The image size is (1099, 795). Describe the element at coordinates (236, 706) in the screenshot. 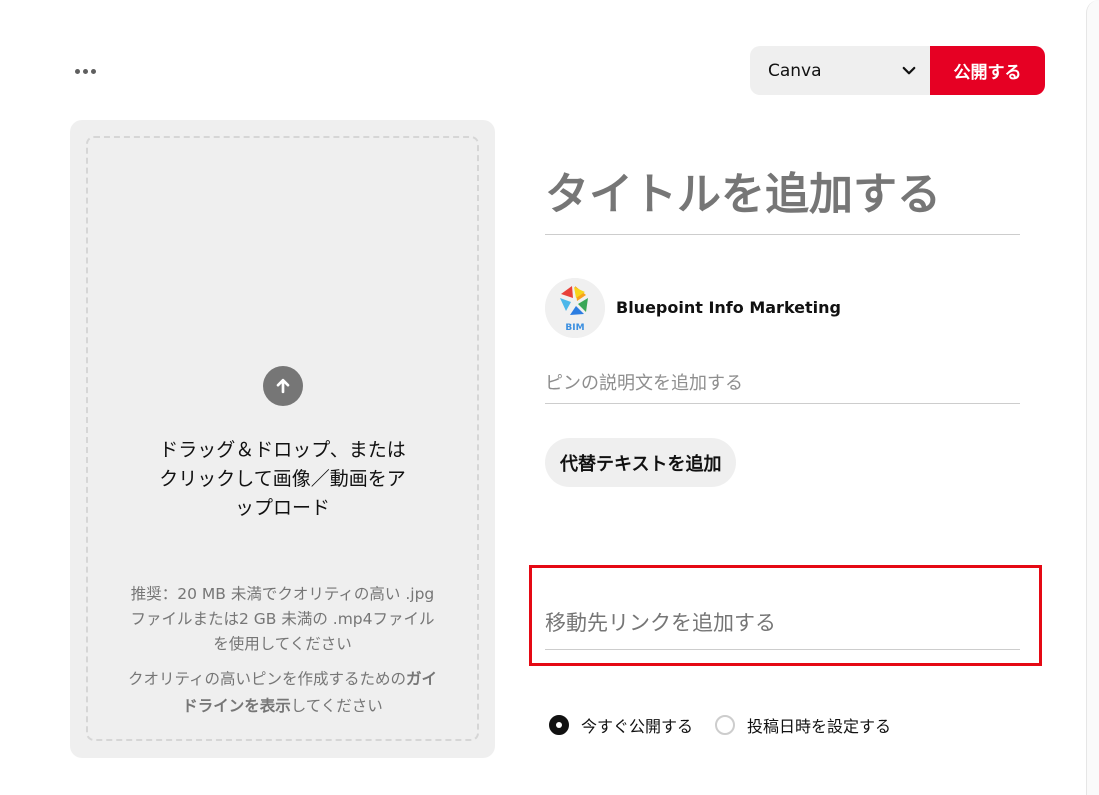

I see `guidelines-link-cont: ドラインを表示` at that location.